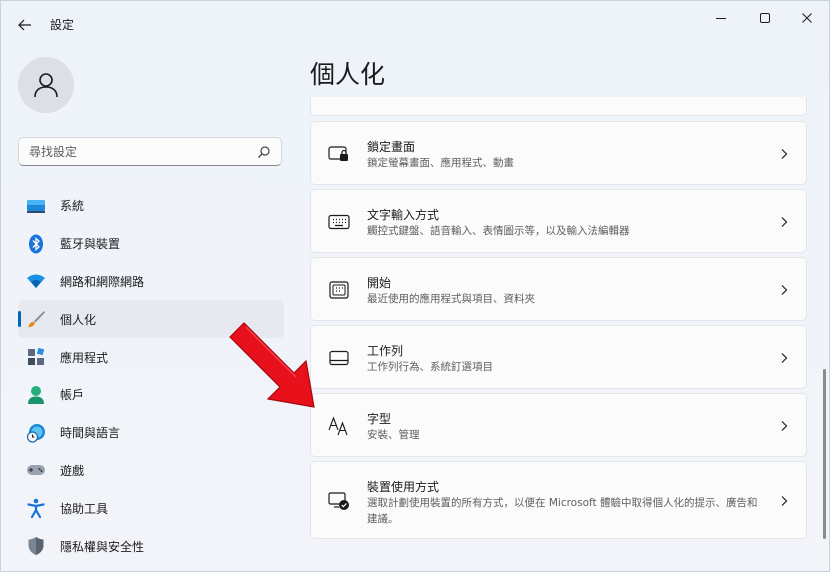 This screenshot has height=572, width=830. I want to click on sidebar-item-label: 隱私權與安全性, so click(102, 546).